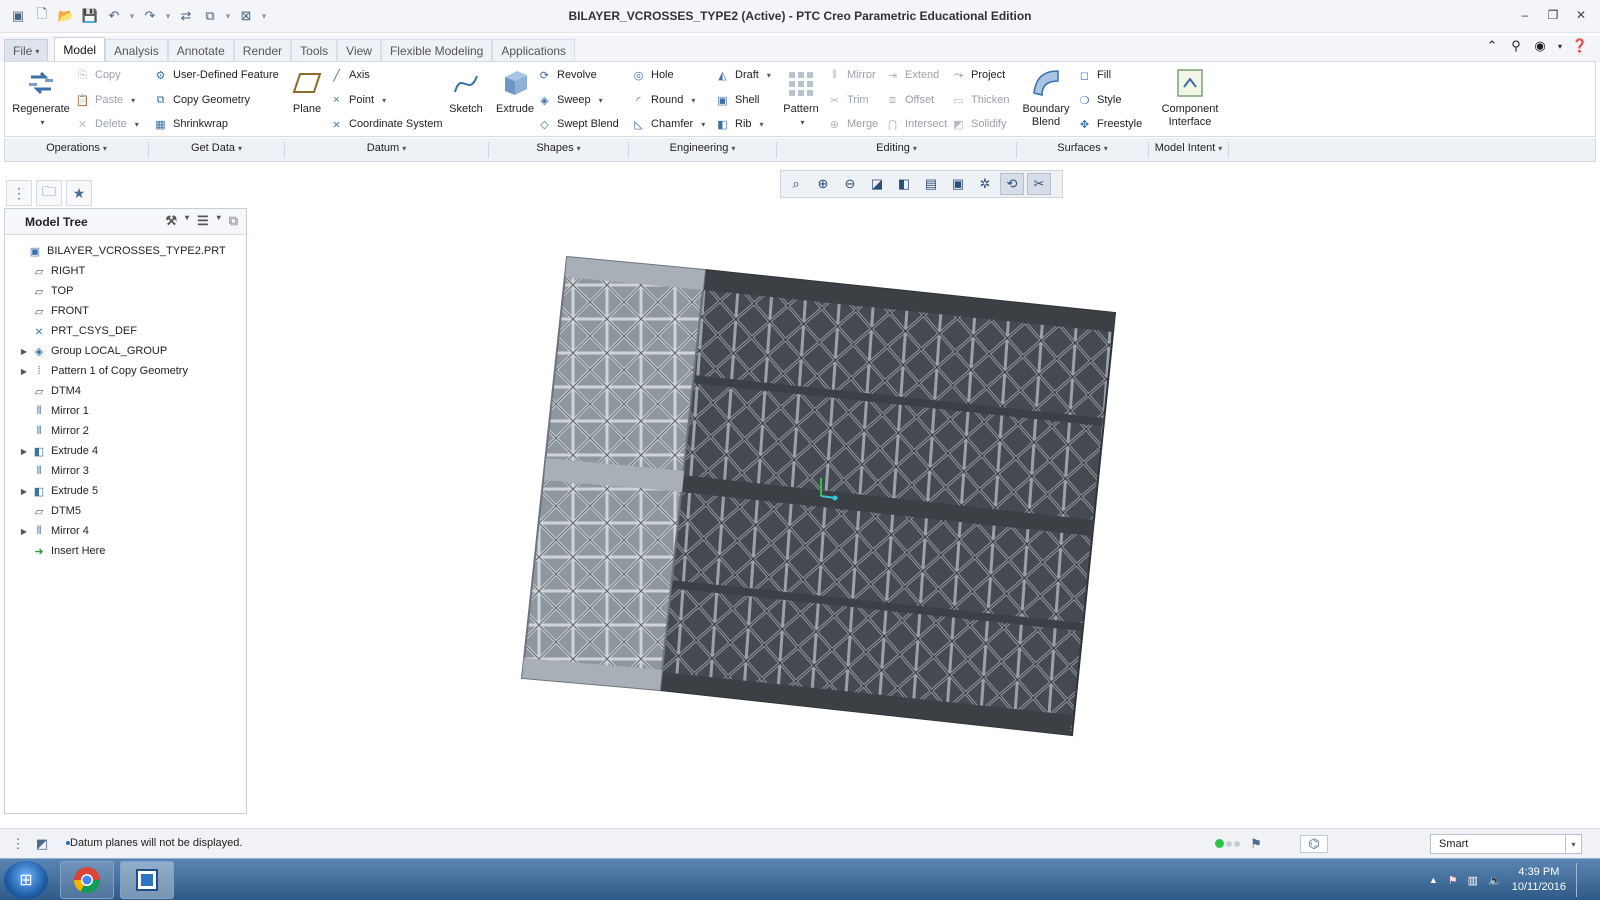 The image size is (1600, 900). I want to click on copy-button: ⎘ Copy, so click(98, 75).